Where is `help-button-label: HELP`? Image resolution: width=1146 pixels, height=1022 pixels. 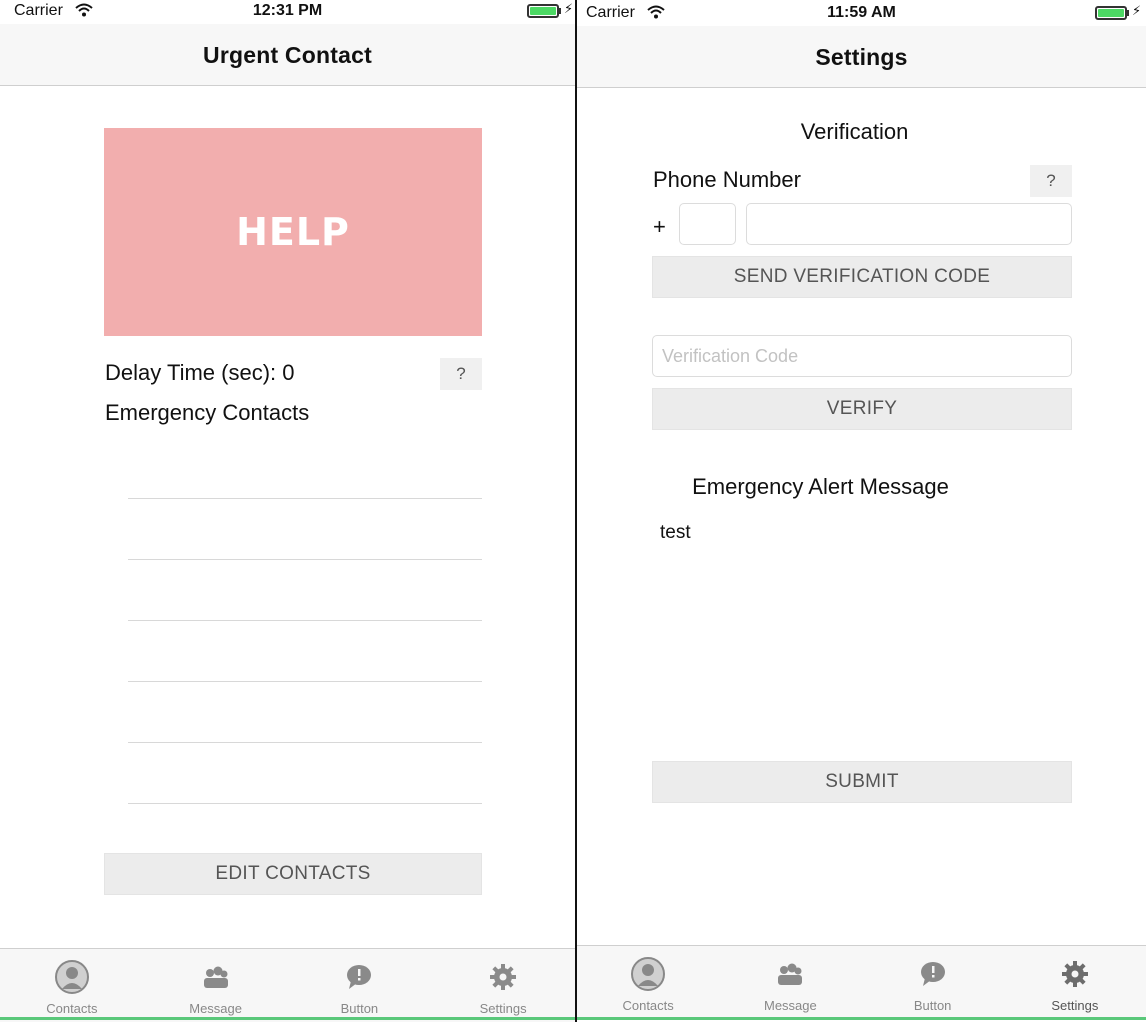
help-button-label: HELP is located at coordinates (293, 232).